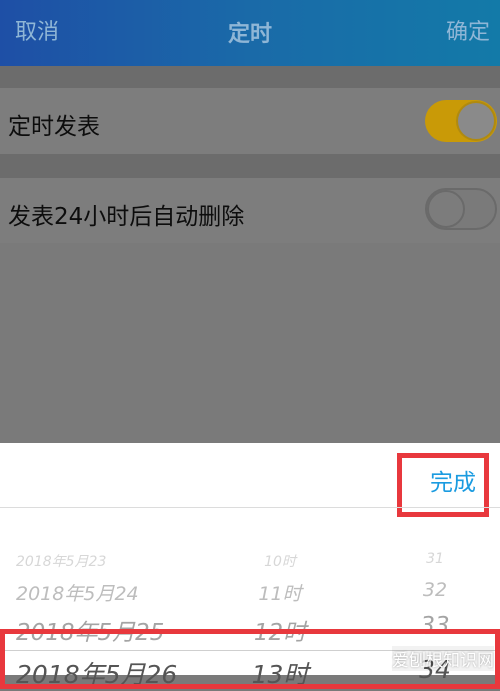 Image resolution: width=500 pixels, height=691 pixels. I want to click on watermark: 爱刨根知识网, so click(443, 658).